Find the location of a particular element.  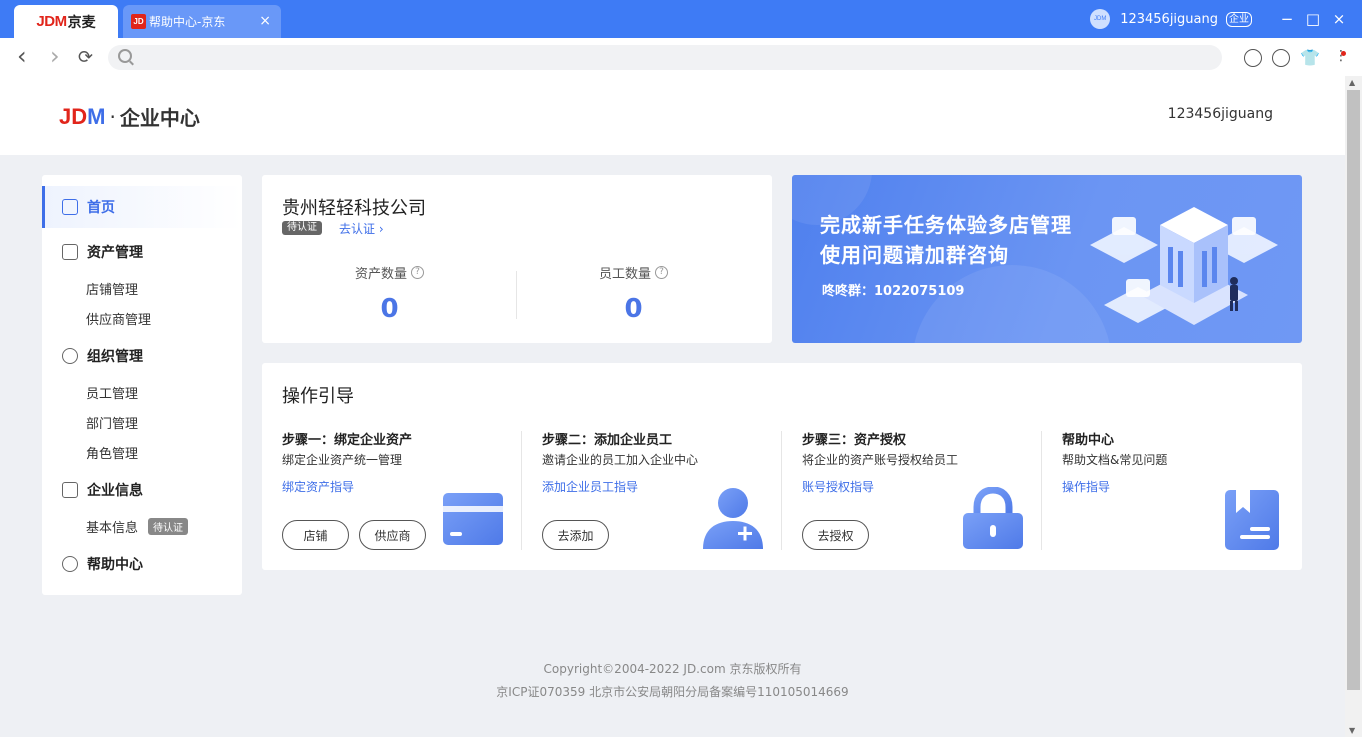

scroll-thumb is located at coordinates (1353, 390).